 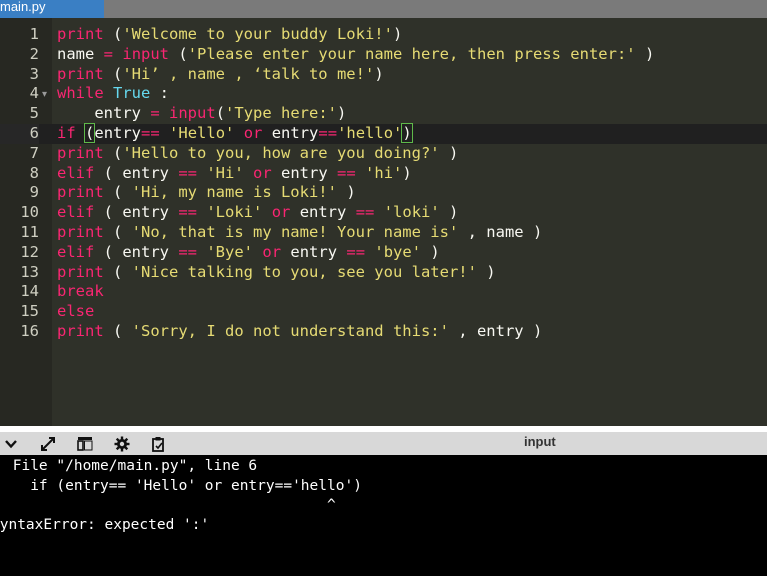 What do you see at coordinates (234, 174) in the screenshot?
I see `code-text: elif ( entry == 'Hi' or entry == 'hi')` at bounding box center [234, 174].